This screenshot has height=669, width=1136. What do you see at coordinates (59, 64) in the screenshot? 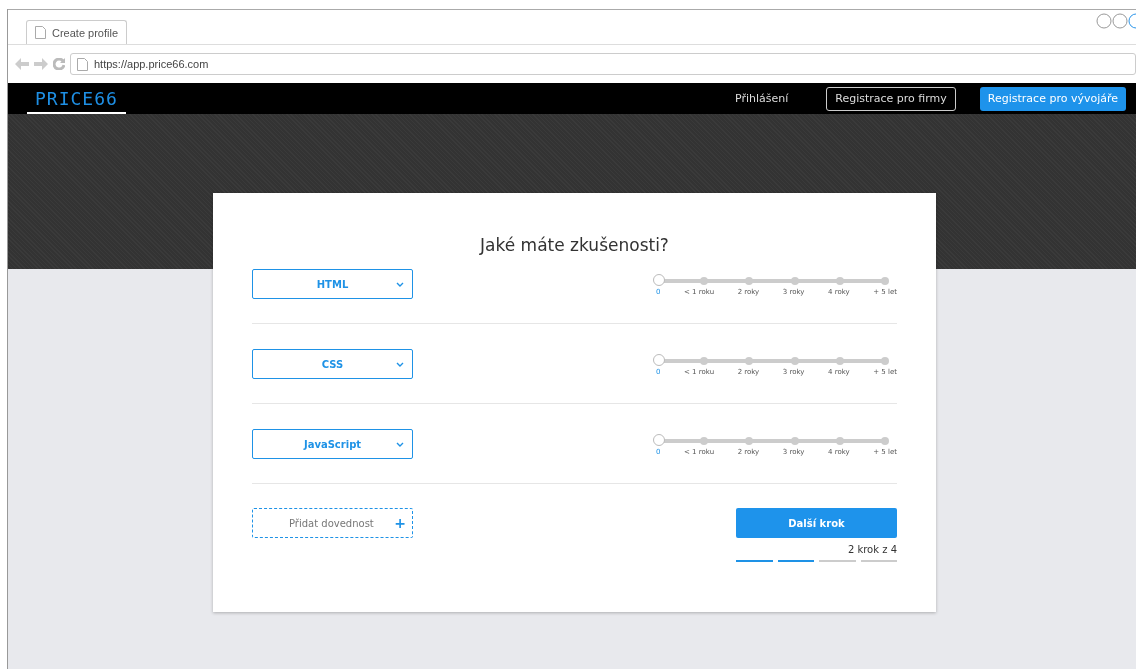
I see `reload-icon` at bounding box center [59, 64].